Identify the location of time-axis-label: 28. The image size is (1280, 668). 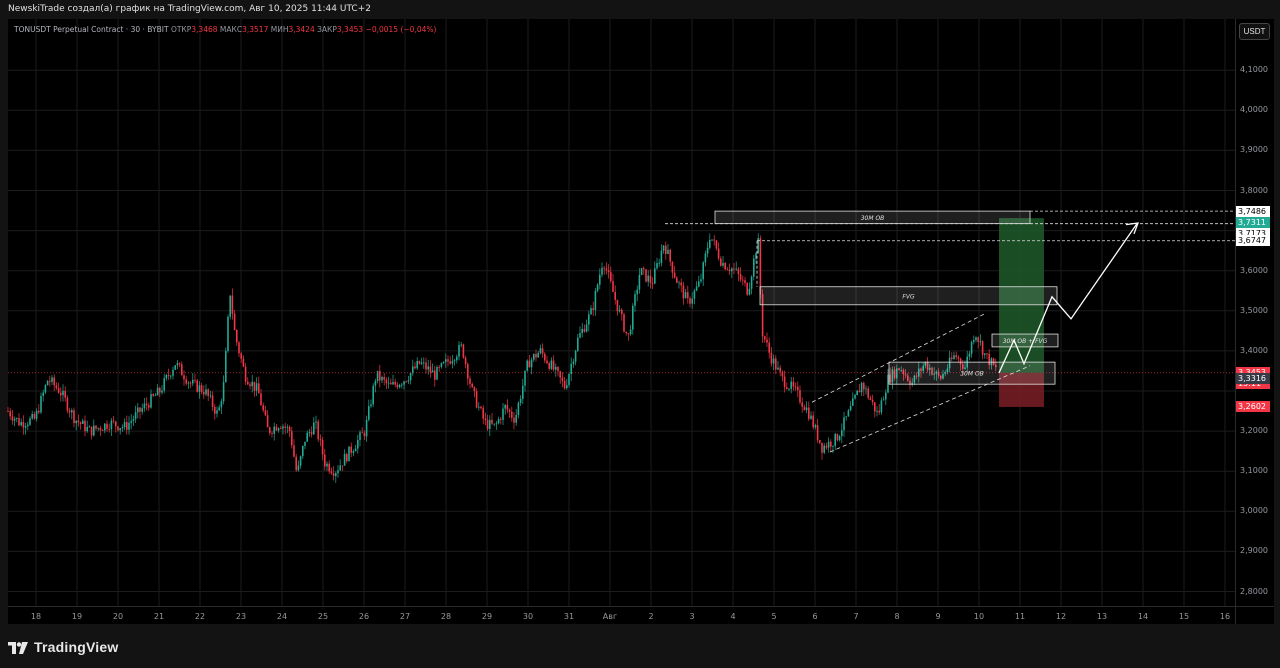
(446, 616).